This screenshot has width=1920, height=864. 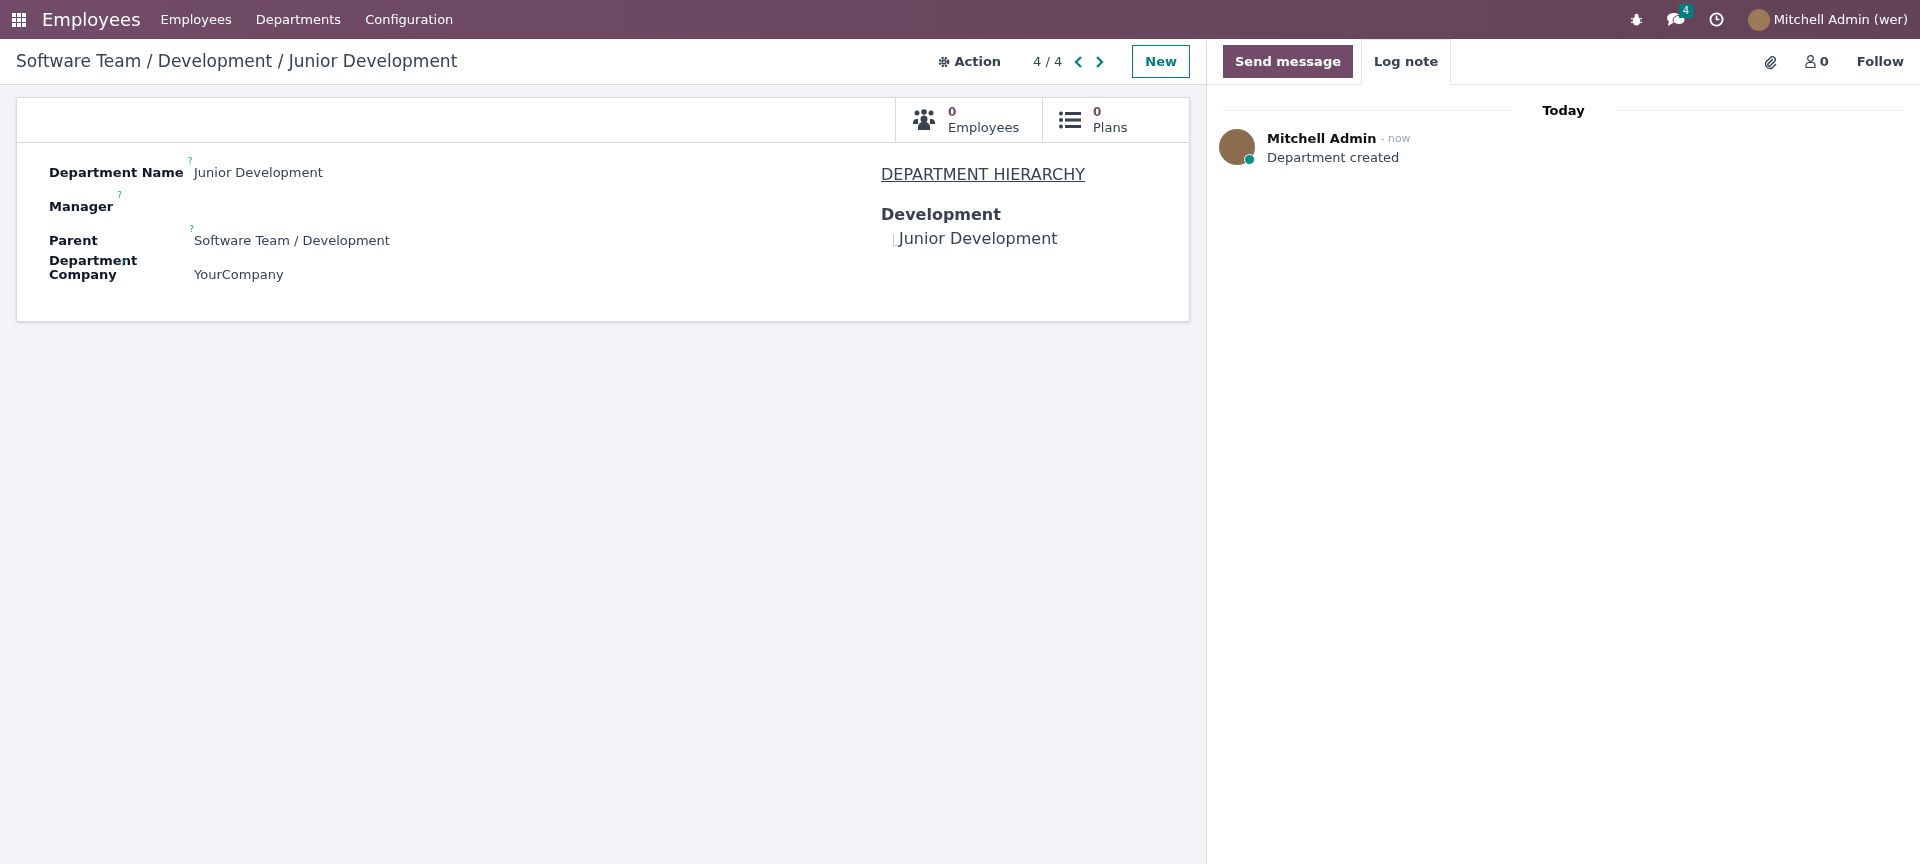 I want to click on message-body: Department created, so click(x=1334, y=157).